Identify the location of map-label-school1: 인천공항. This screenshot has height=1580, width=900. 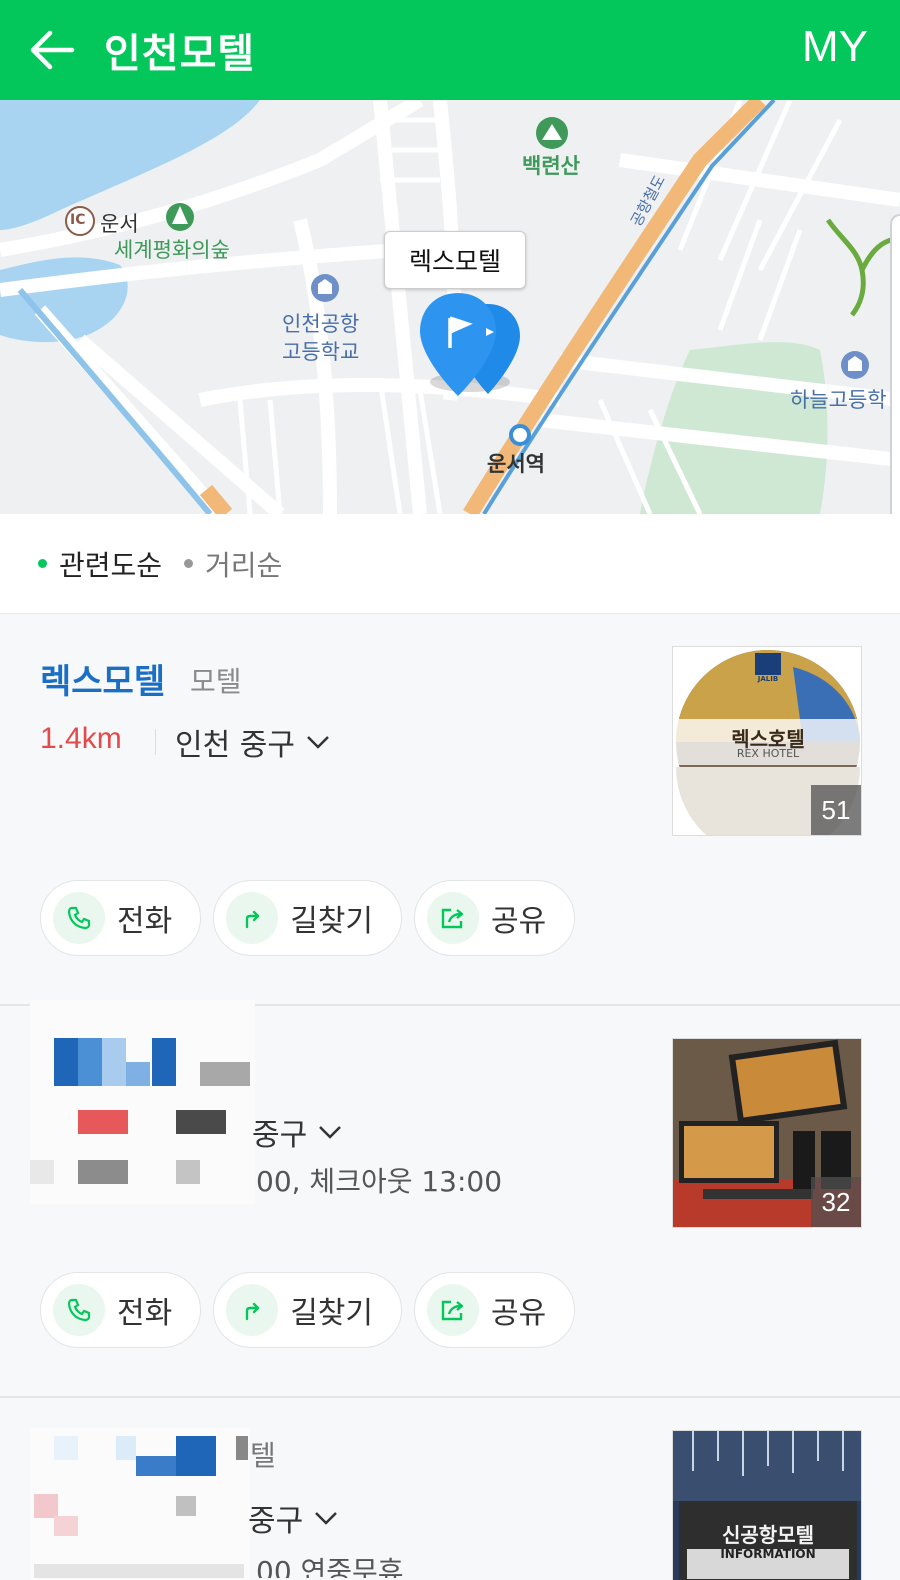
(321, 324).